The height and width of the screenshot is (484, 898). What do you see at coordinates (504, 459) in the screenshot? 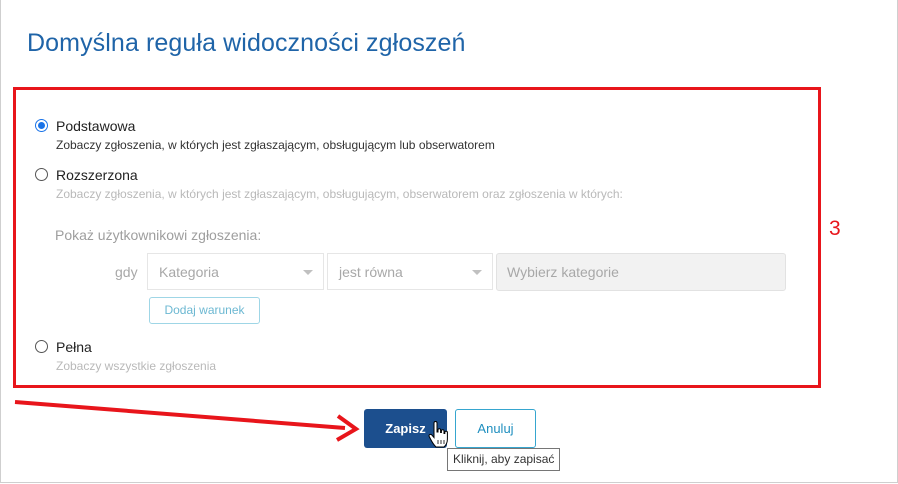
I see `save-tooltip: Kliknij, aby zapisać` at bounding box center [504, 459].